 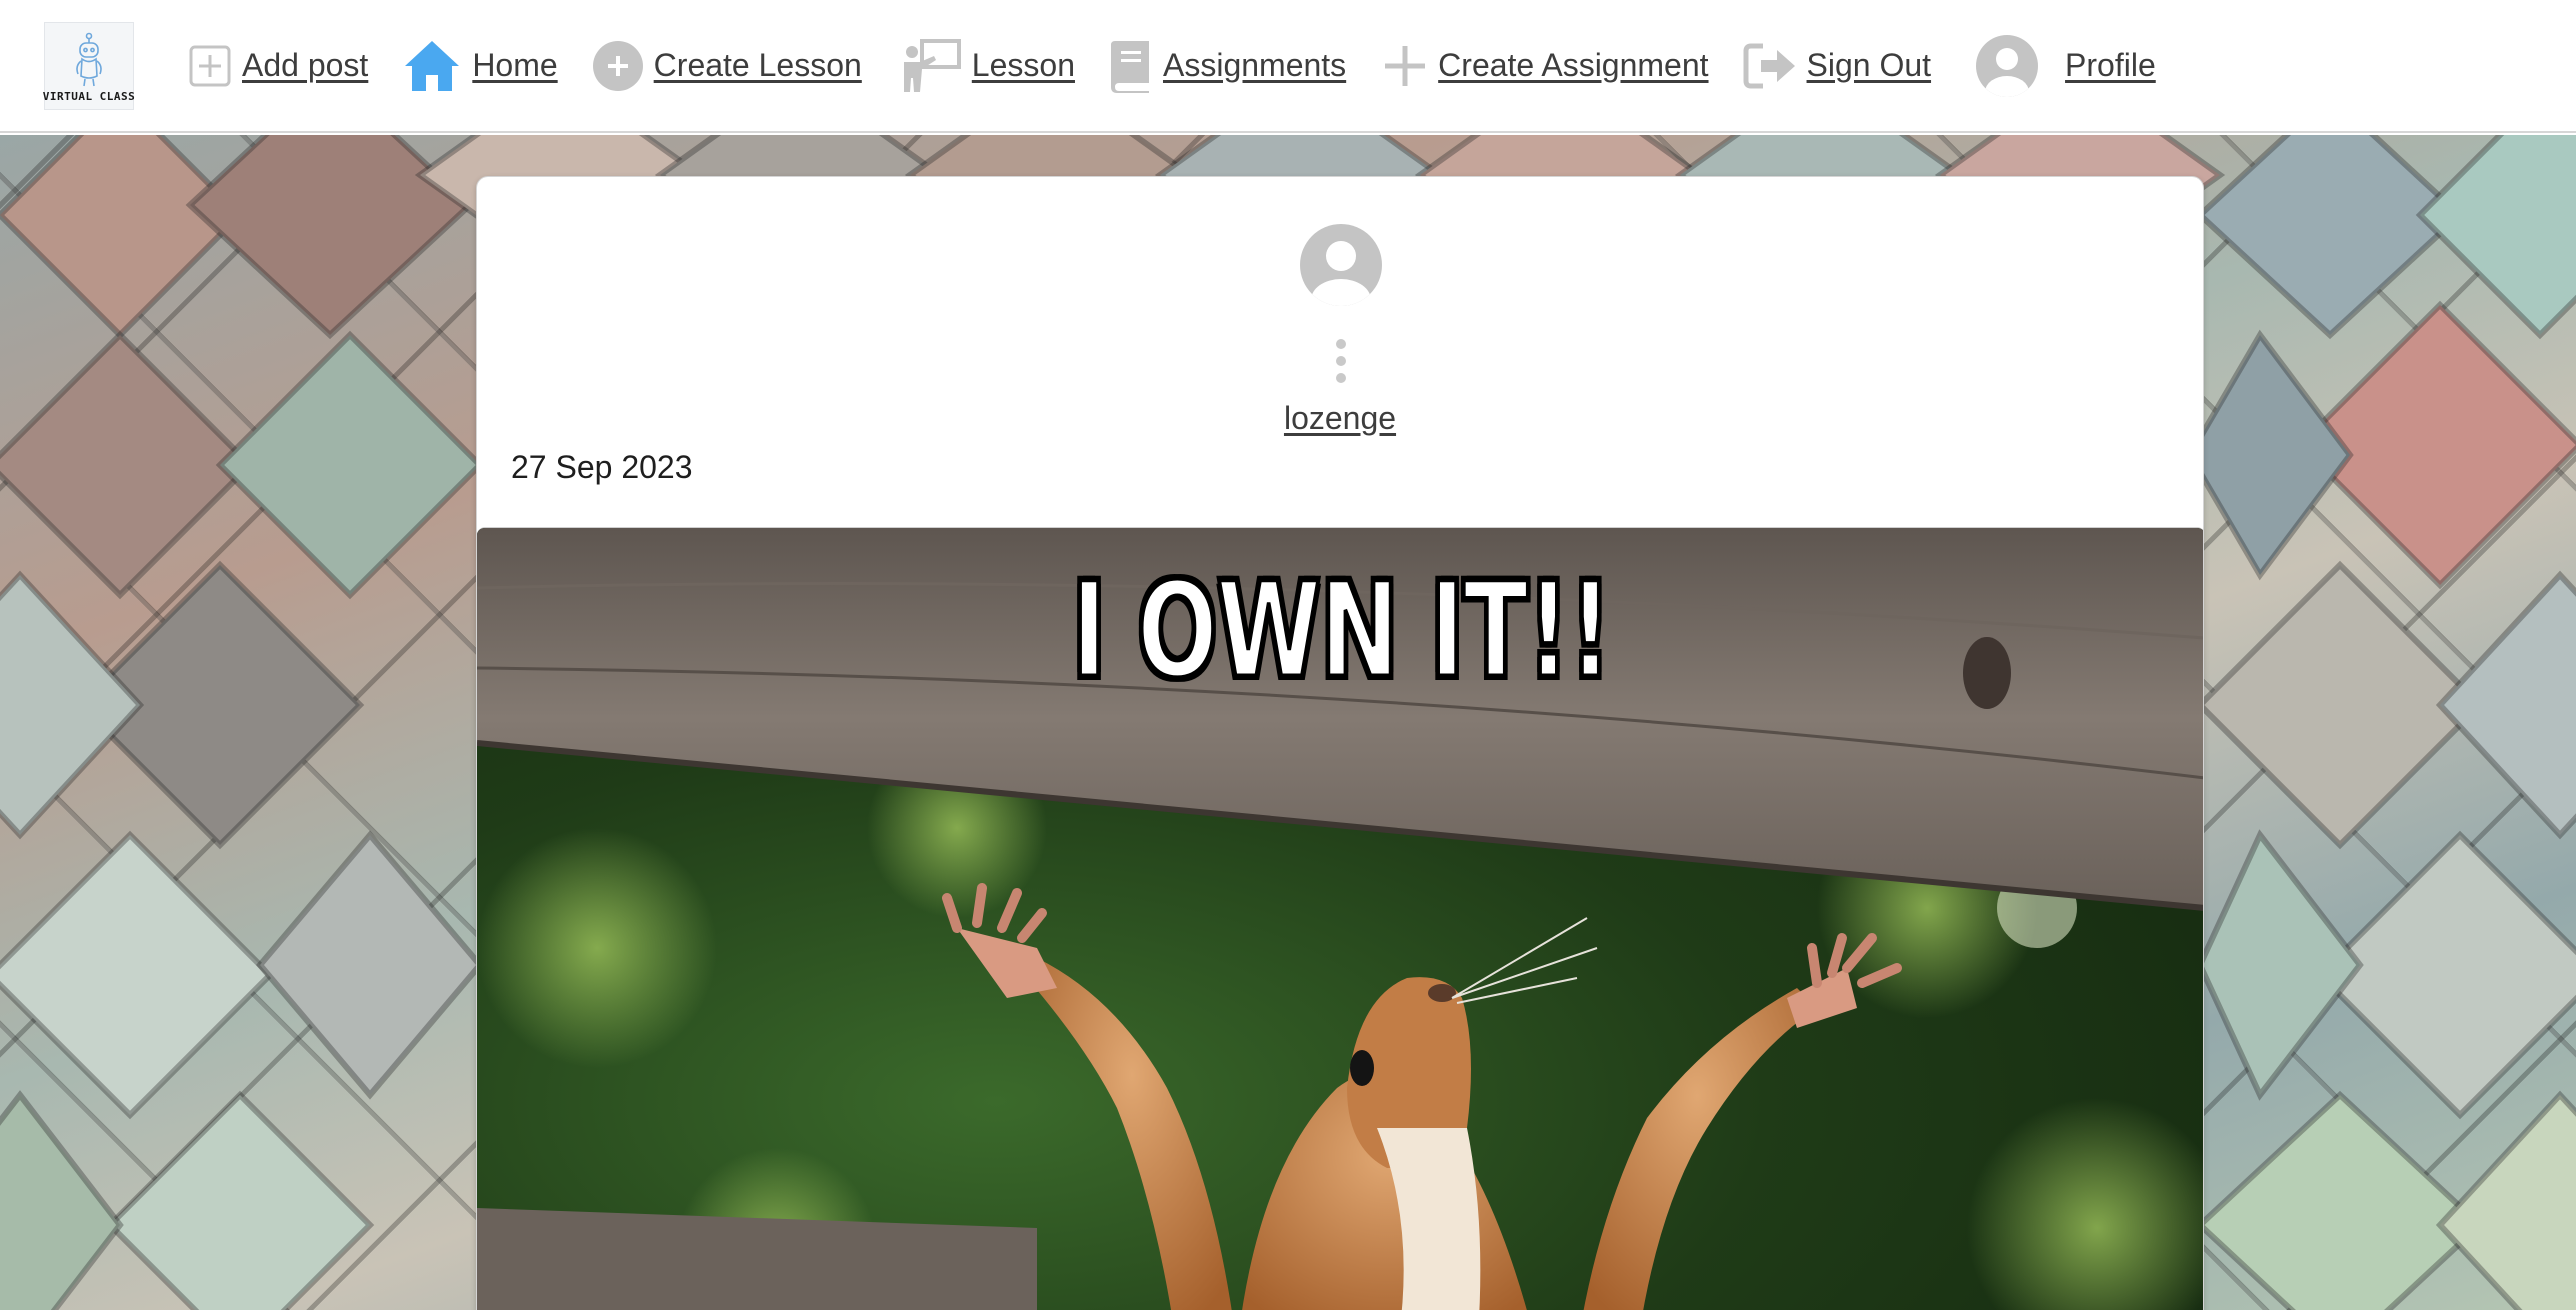 I want to click on nav-create-lesson-label: Create Lesson, so click(x=757, y=65).